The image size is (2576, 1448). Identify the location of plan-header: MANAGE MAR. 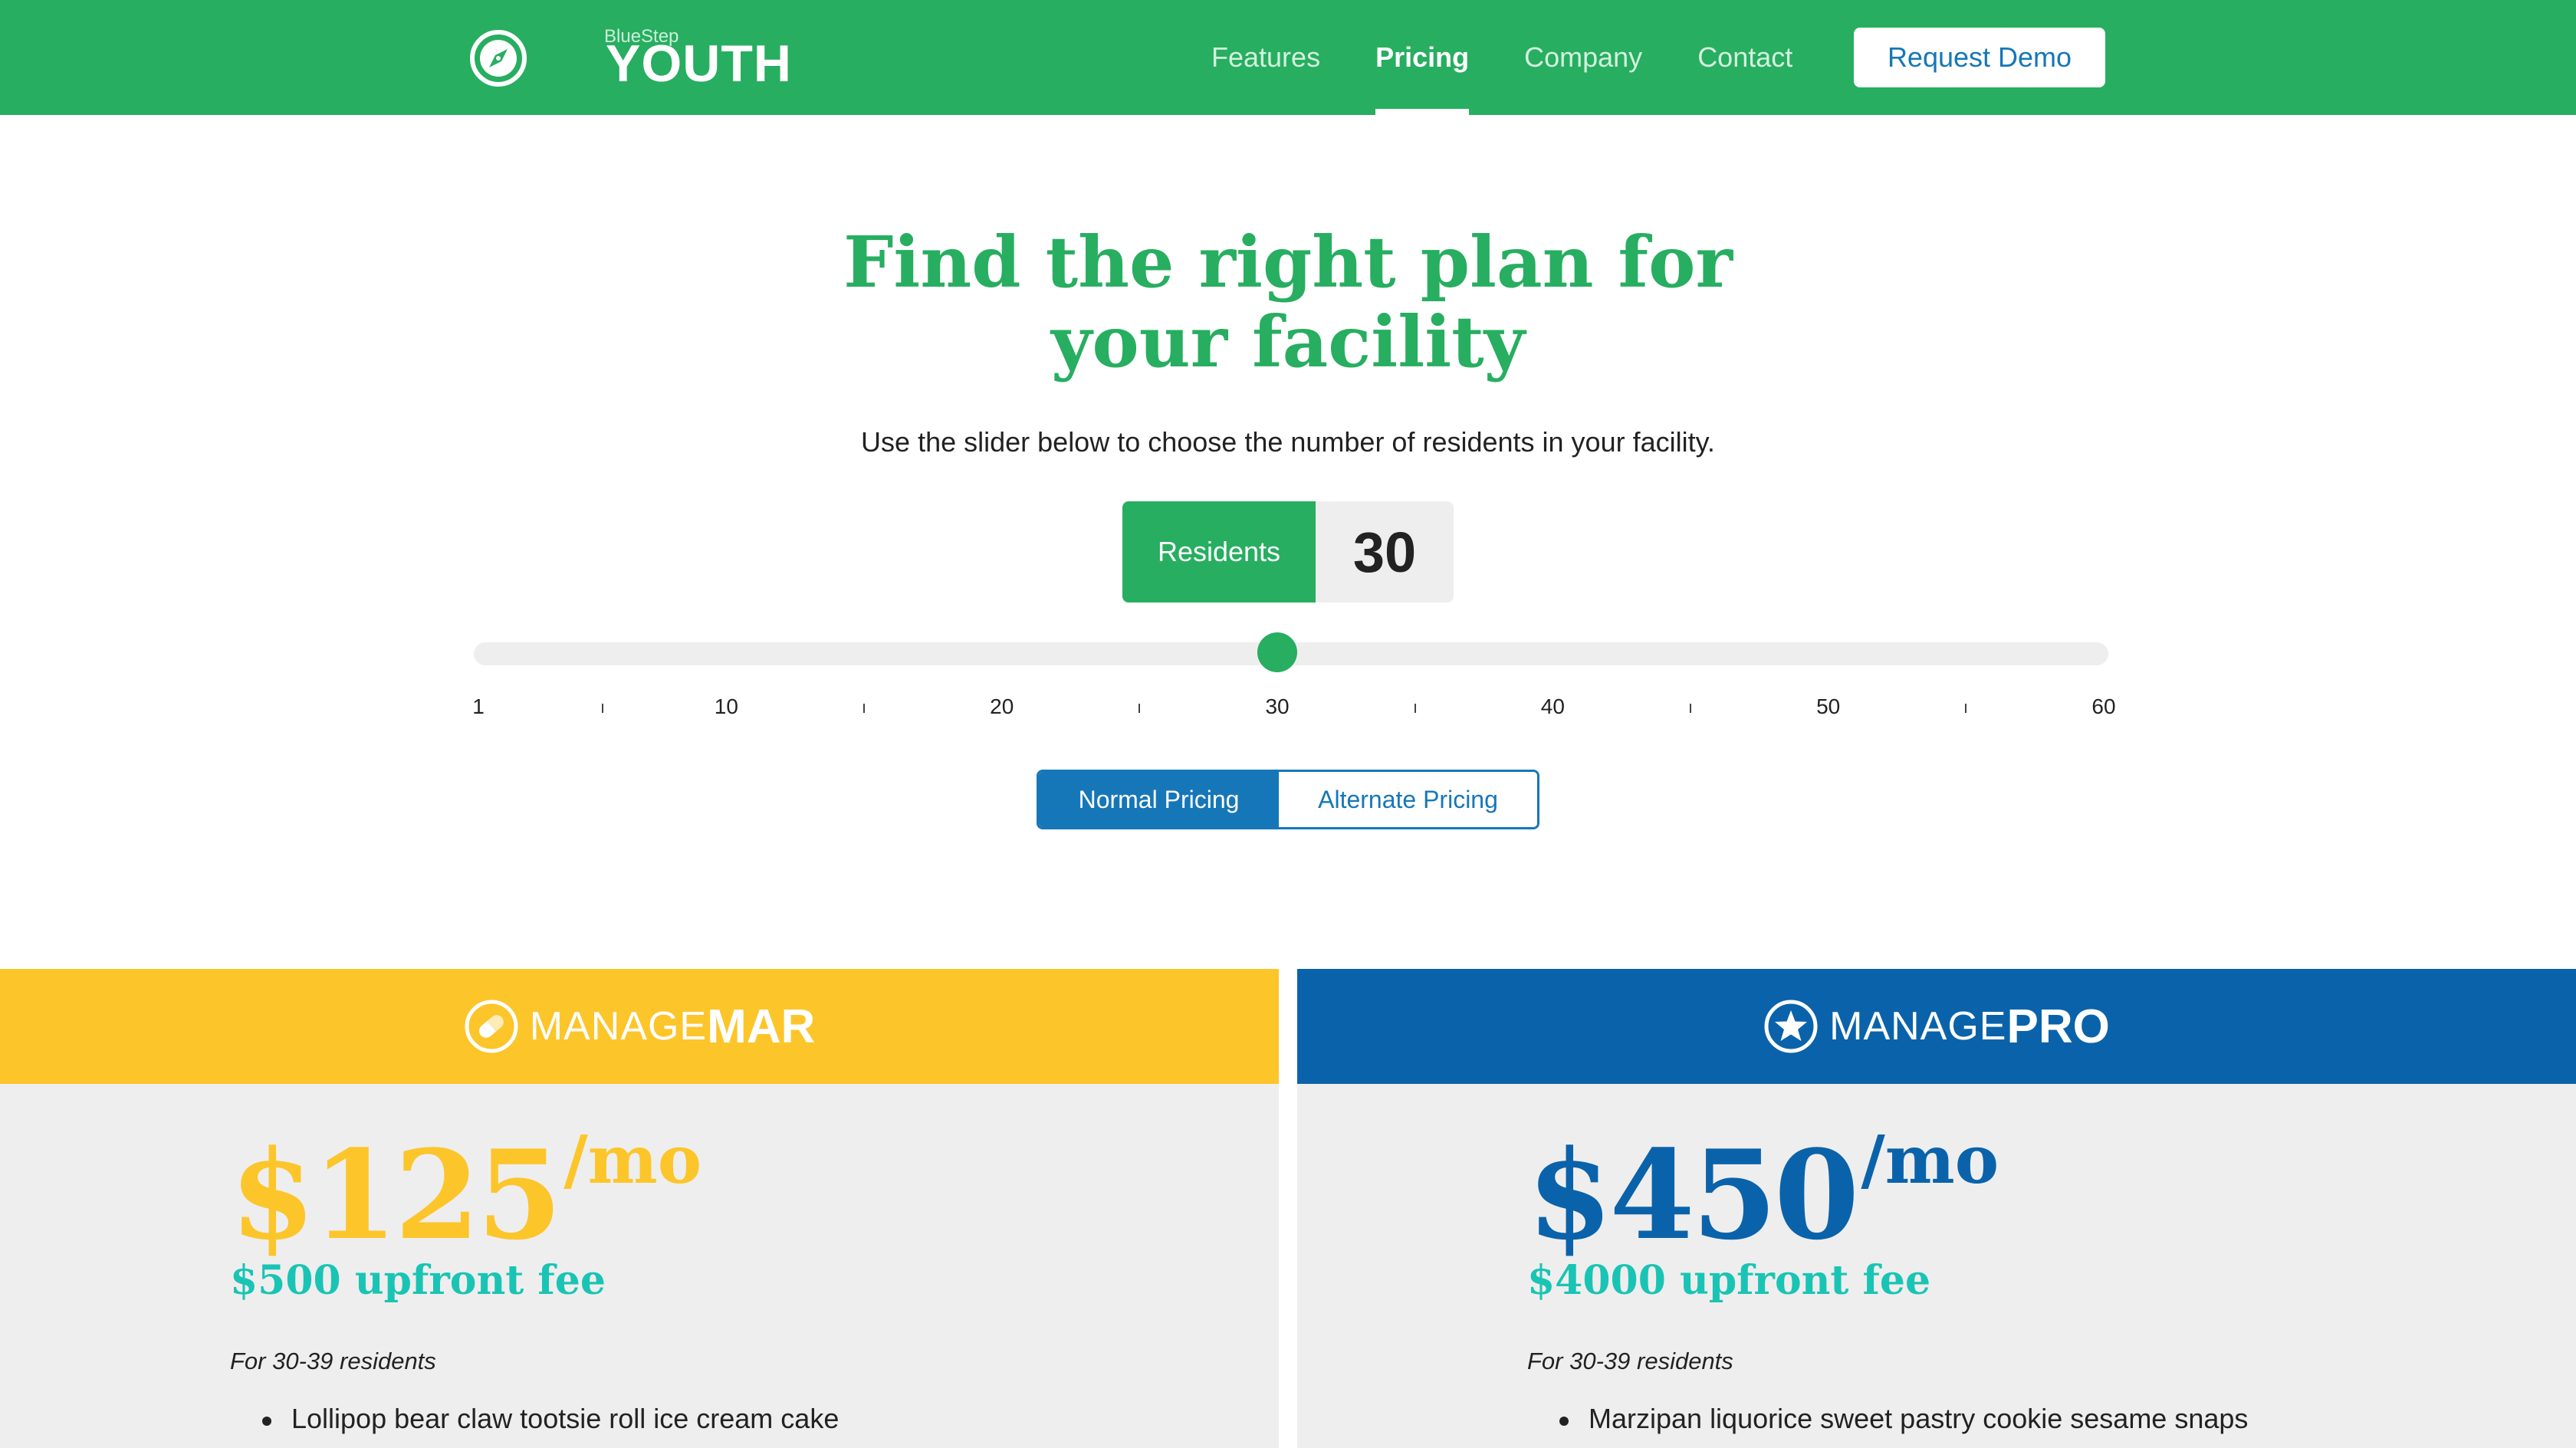
(640, 1026).